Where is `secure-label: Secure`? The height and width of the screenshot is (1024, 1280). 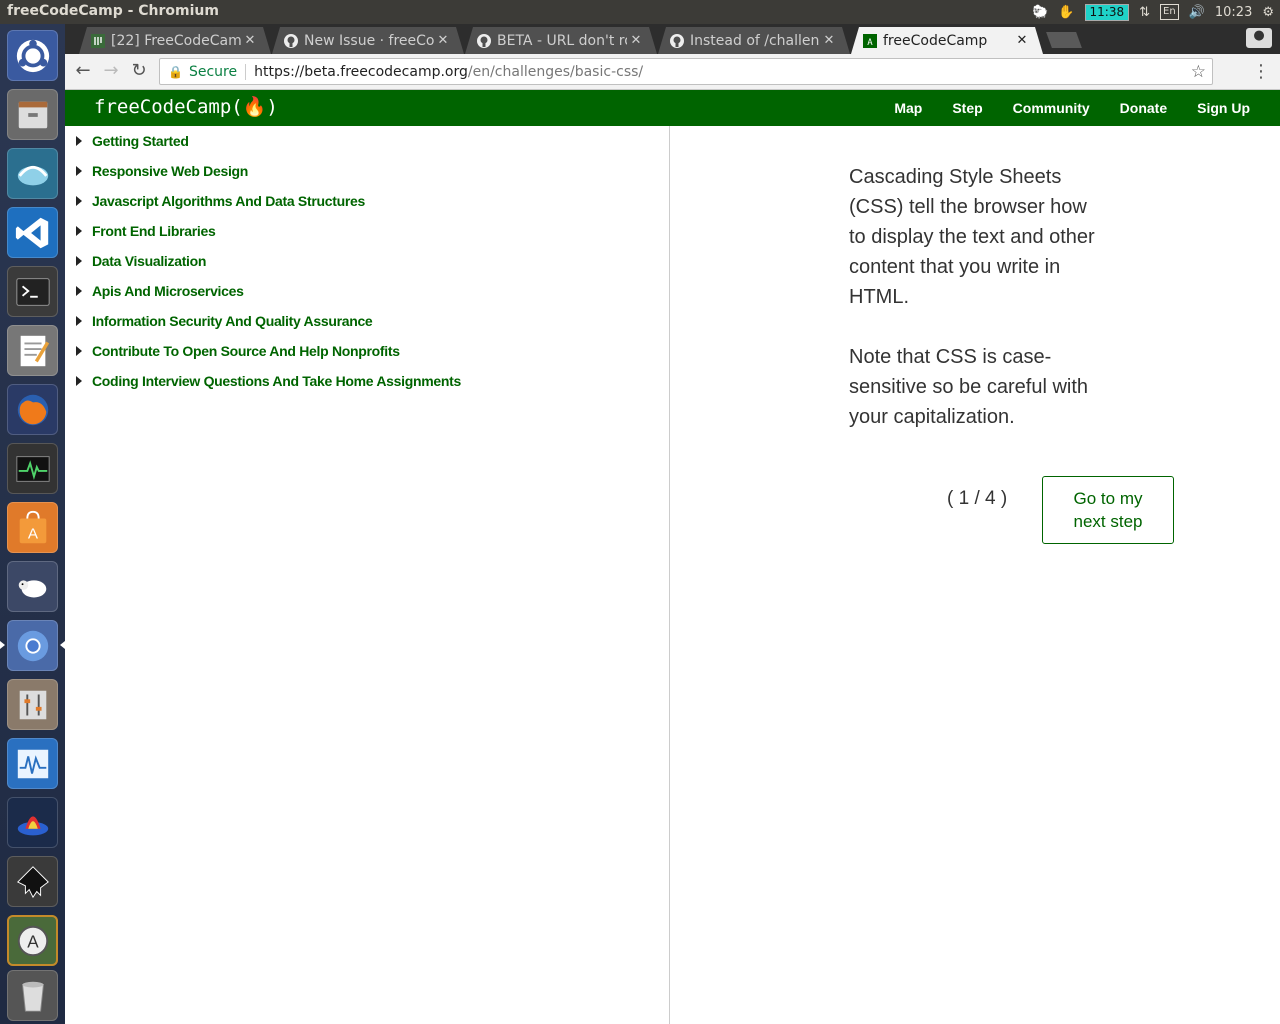 secure-label: Secure is located at coordinates (218, 71).